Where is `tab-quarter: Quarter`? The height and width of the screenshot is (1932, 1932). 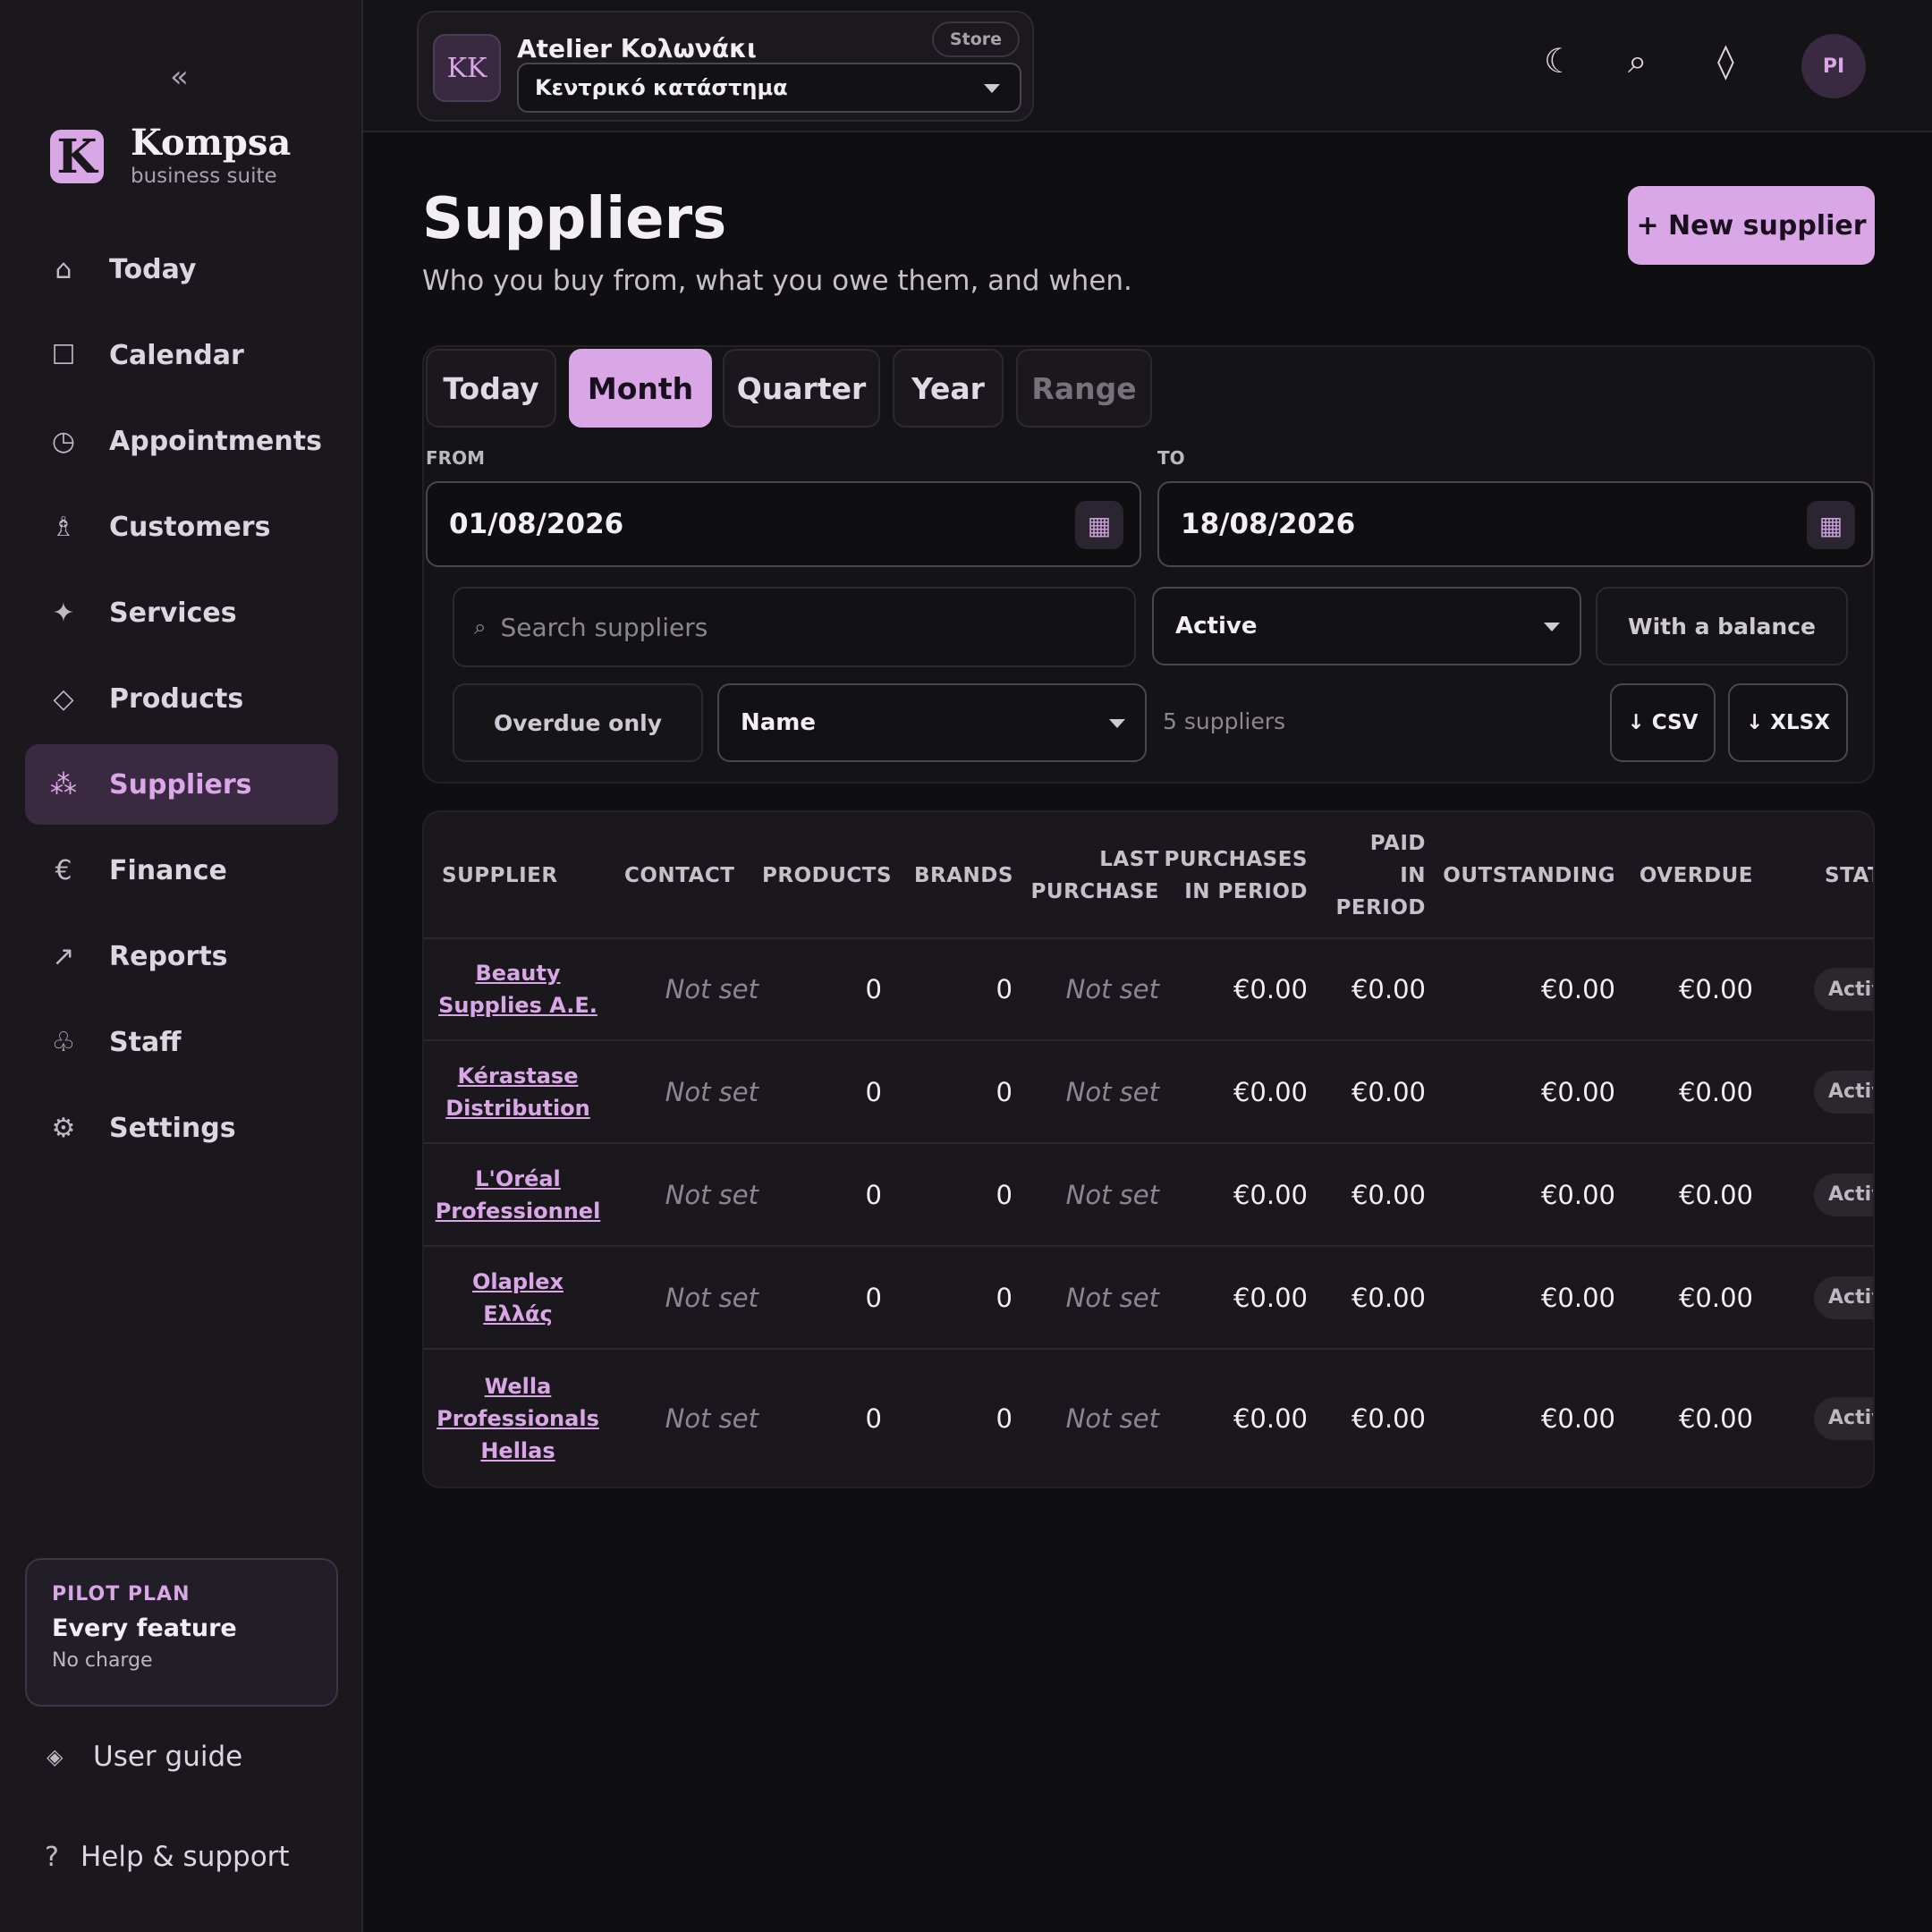 tab-quarter: Quarter is located at coordinates (801, 388).